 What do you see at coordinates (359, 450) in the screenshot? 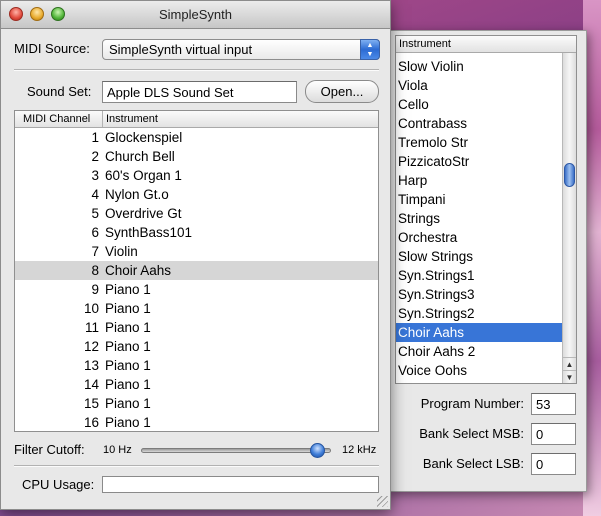
I see `filter-max-label: 12 kHz` at bounding box center [359, 450].